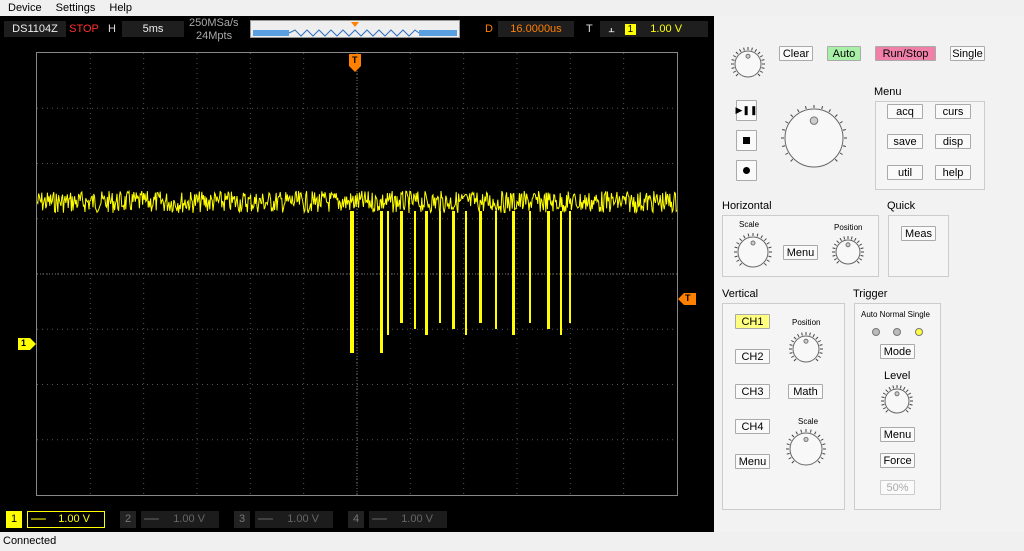 The height and width of the screenshot is (551, 1024). Describe the element at coordinates (967, 53) in the screenshot. I see `single-button: Single` at that location.